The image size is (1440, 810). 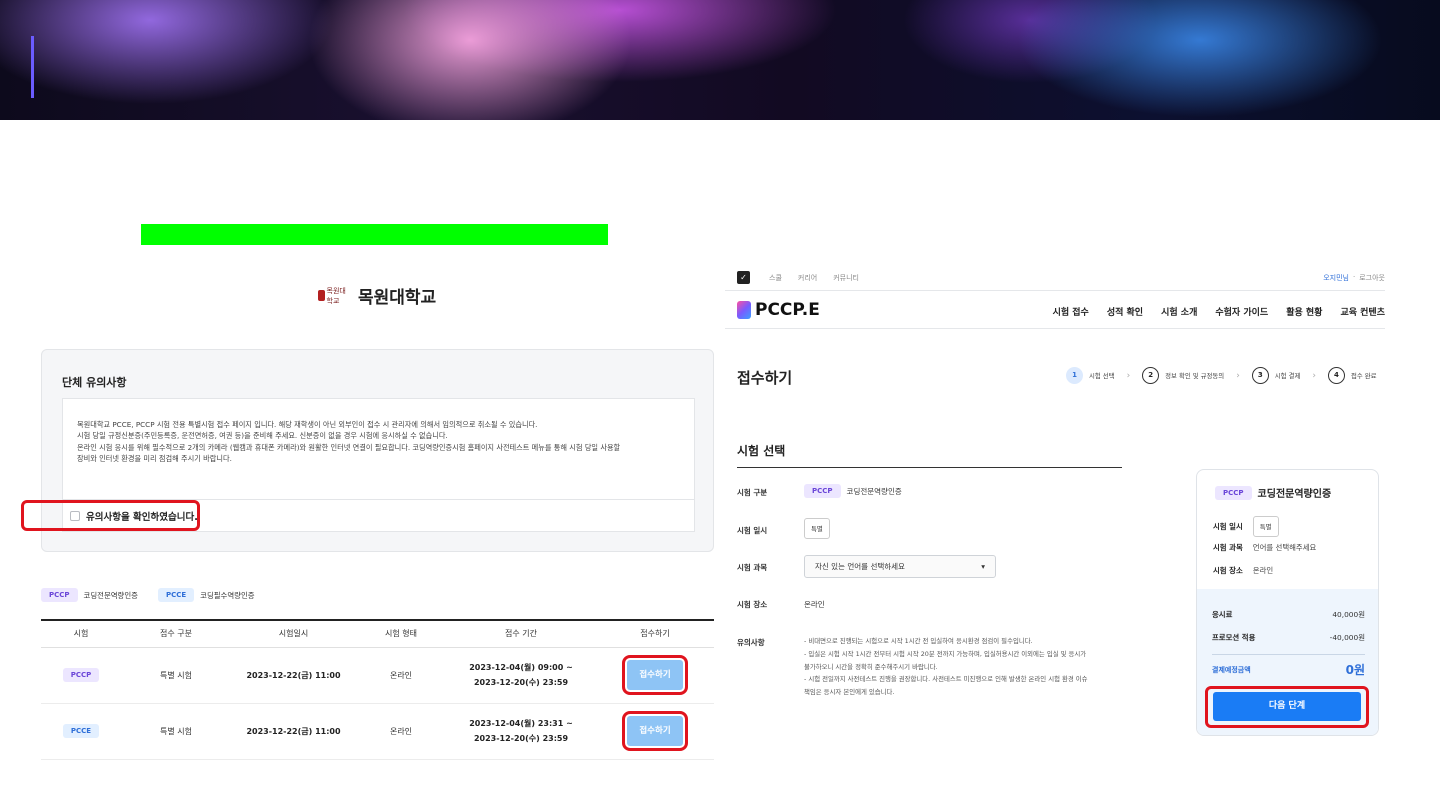 I want to click on confirm-checkbox, so click(x=75, y=516).